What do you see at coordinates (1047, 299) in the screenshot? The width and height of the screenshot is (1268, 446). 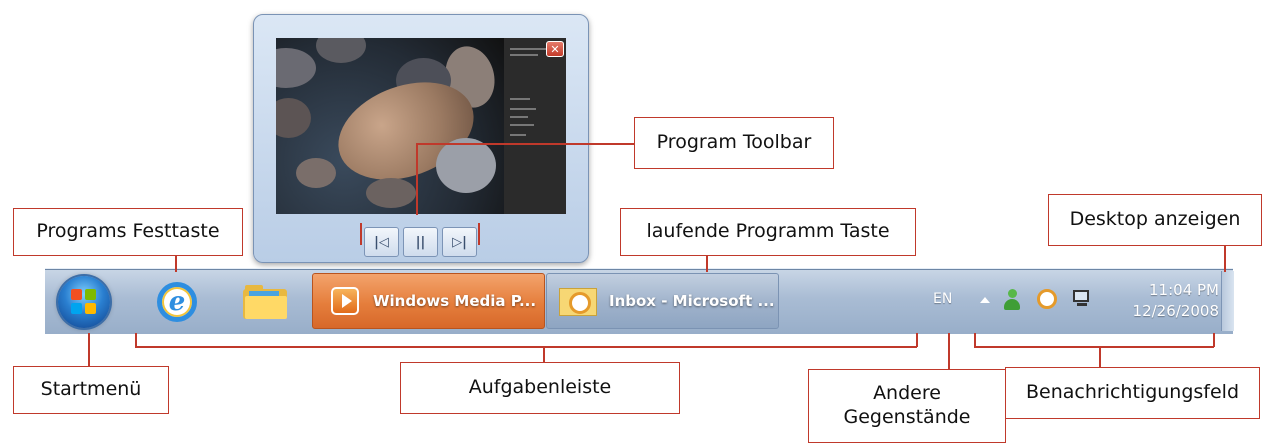 I see `outlook-tray-icon` at bounding box center [1047, 299].